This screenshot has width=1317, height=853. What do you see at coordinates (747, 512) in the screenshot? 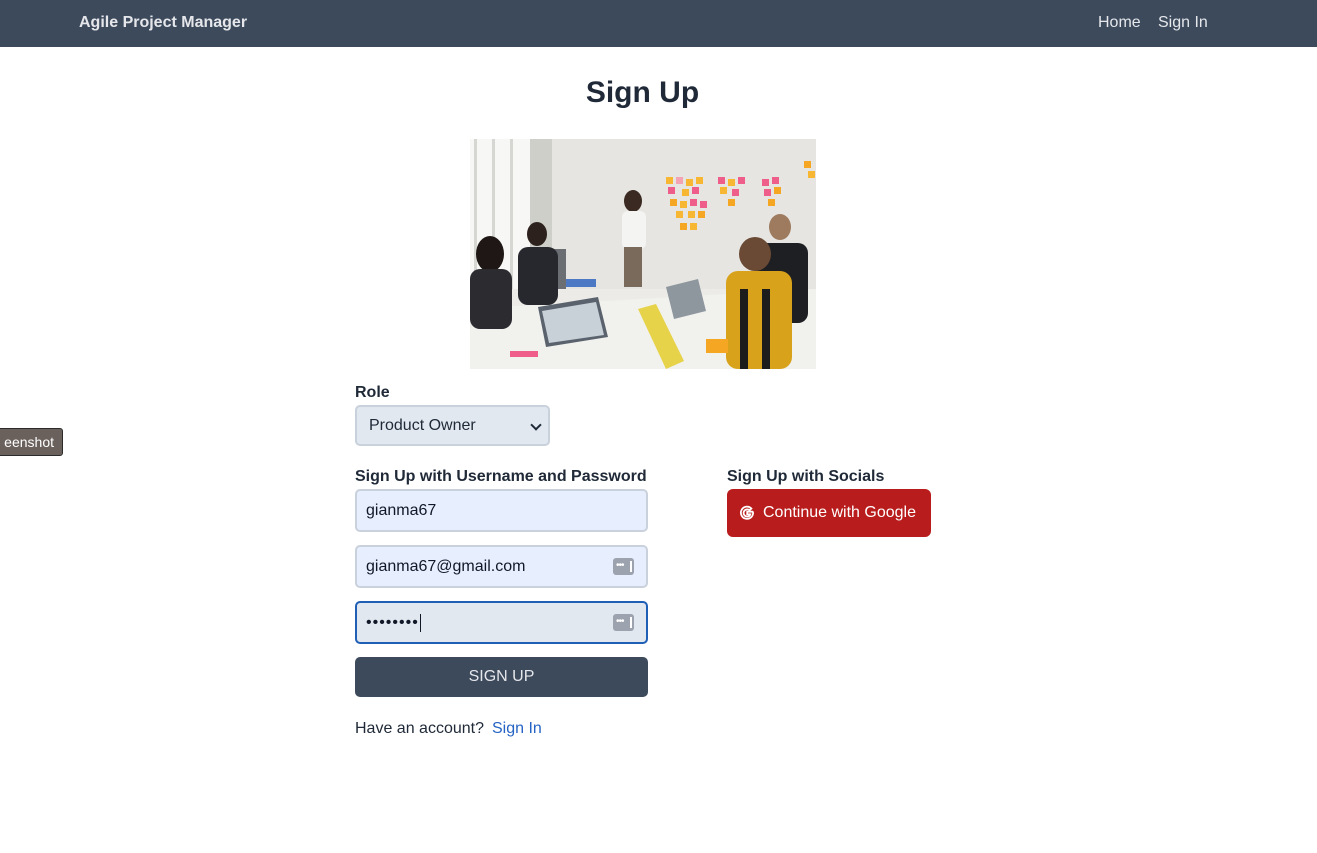
I see `google-g-icon` at bounding box center [747, 512].